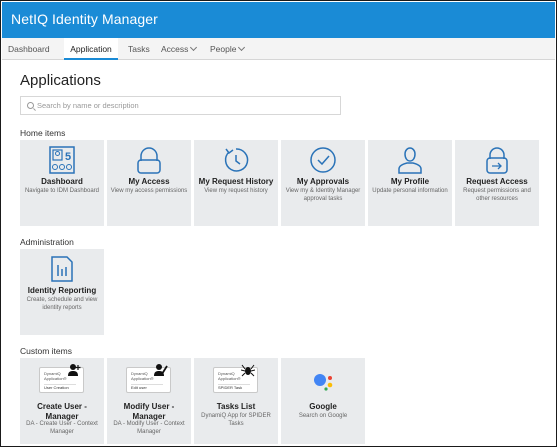 The image size is (557, 447). What do you see at coordinates (149, 411) in the screenshot?
I see `tile-title: Modify User - Manager` at bounding box center [149, 411].